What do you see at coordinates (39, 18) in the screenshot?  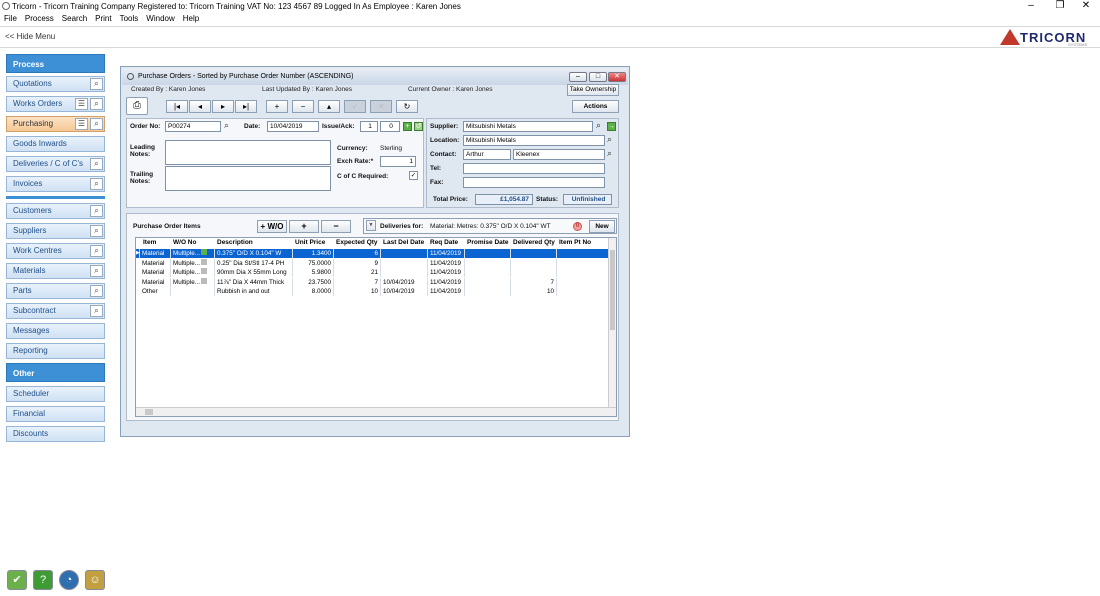 I see `menu-process: Process` at bounding box center [39, 18].